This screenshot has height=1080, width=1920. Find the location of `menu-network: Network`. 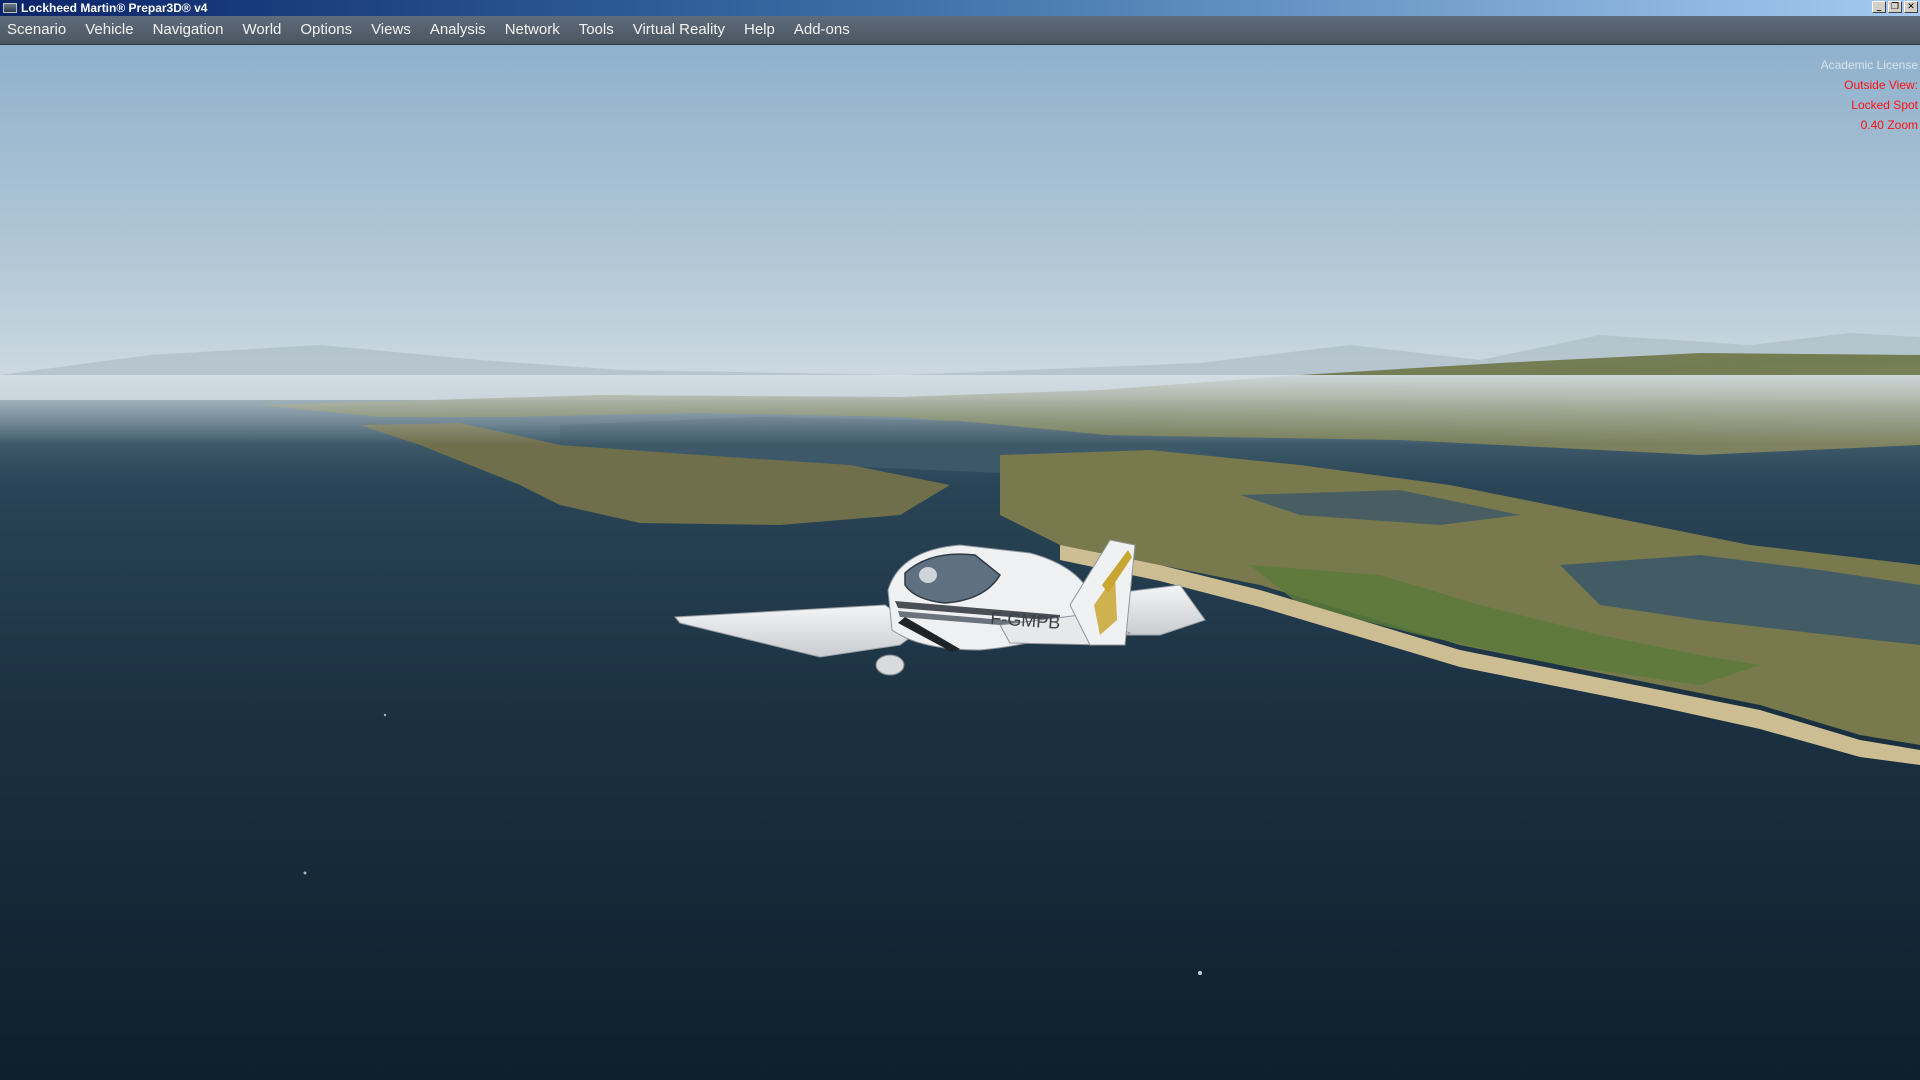

menu-network: Network is located at coordinates (534, 30).